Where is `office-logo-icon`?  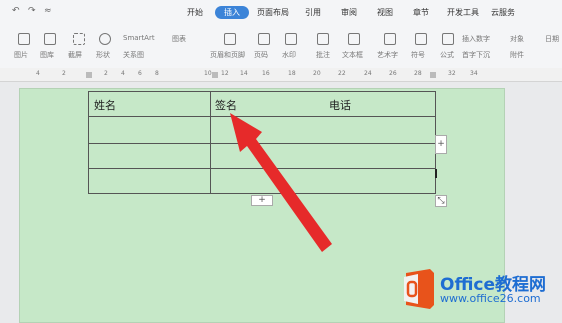 office-logo-icon is located at coordinates (418, 291).